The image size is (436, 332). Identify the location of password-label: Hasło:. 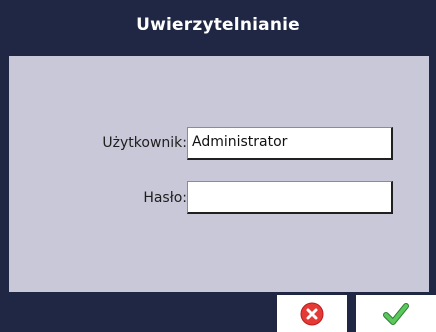
(165, 198).